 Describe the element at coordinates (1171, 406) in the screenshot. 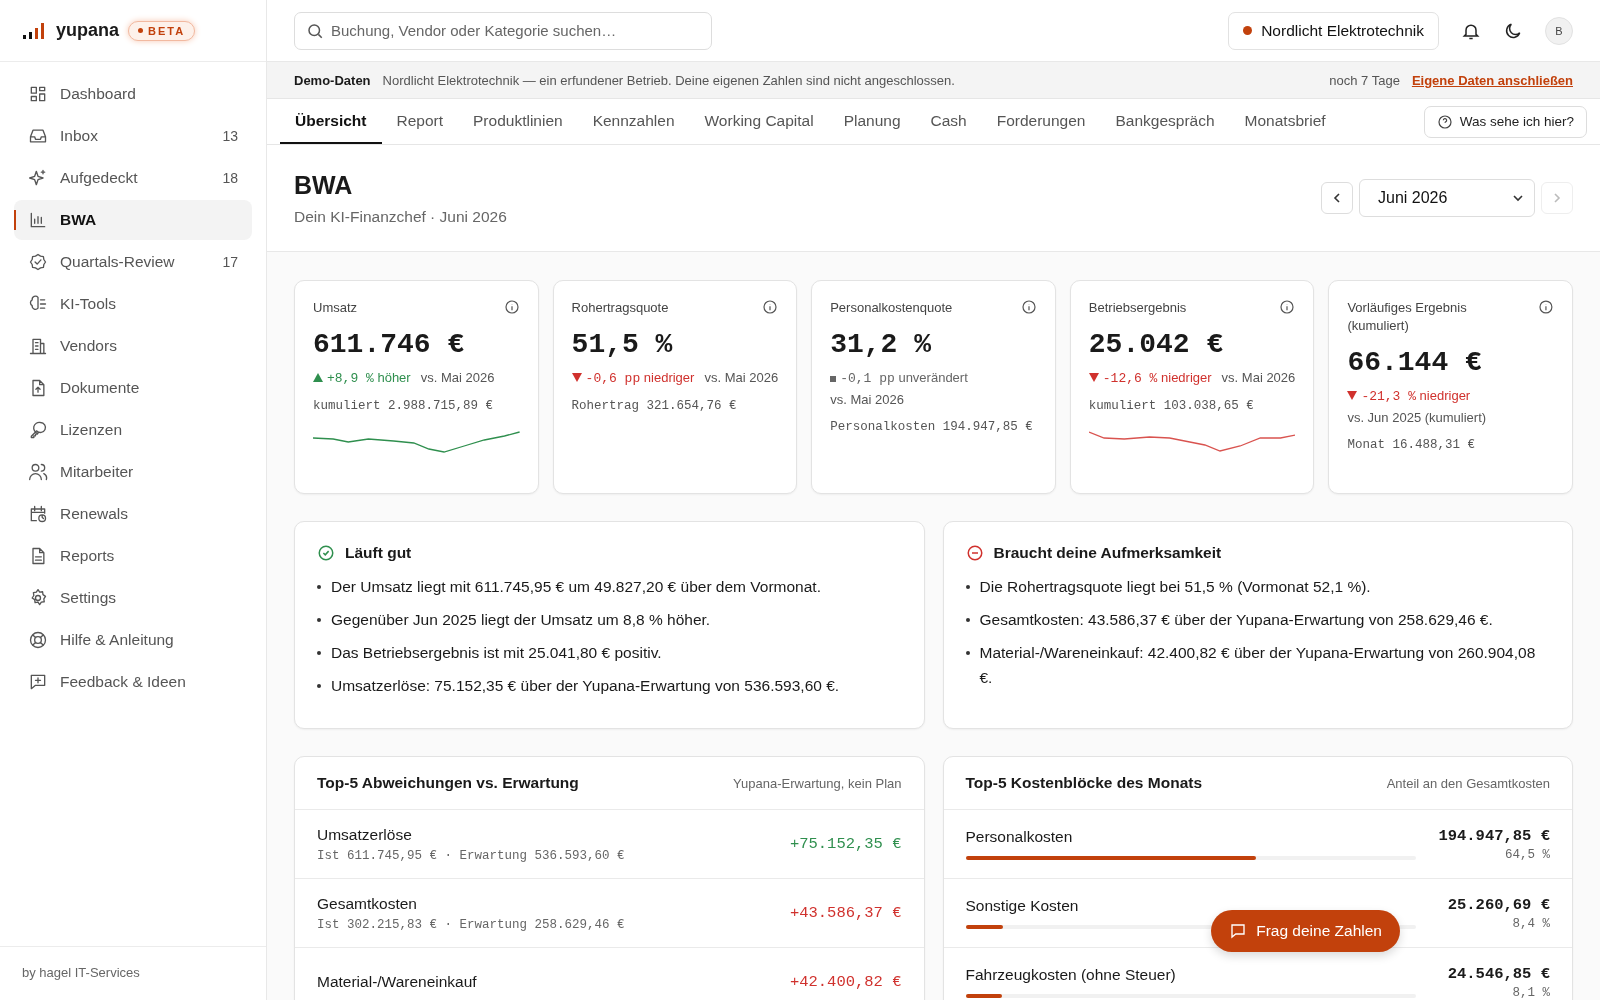

I see `kpi-detail: kumuliert 103.038,65 €` at that location.